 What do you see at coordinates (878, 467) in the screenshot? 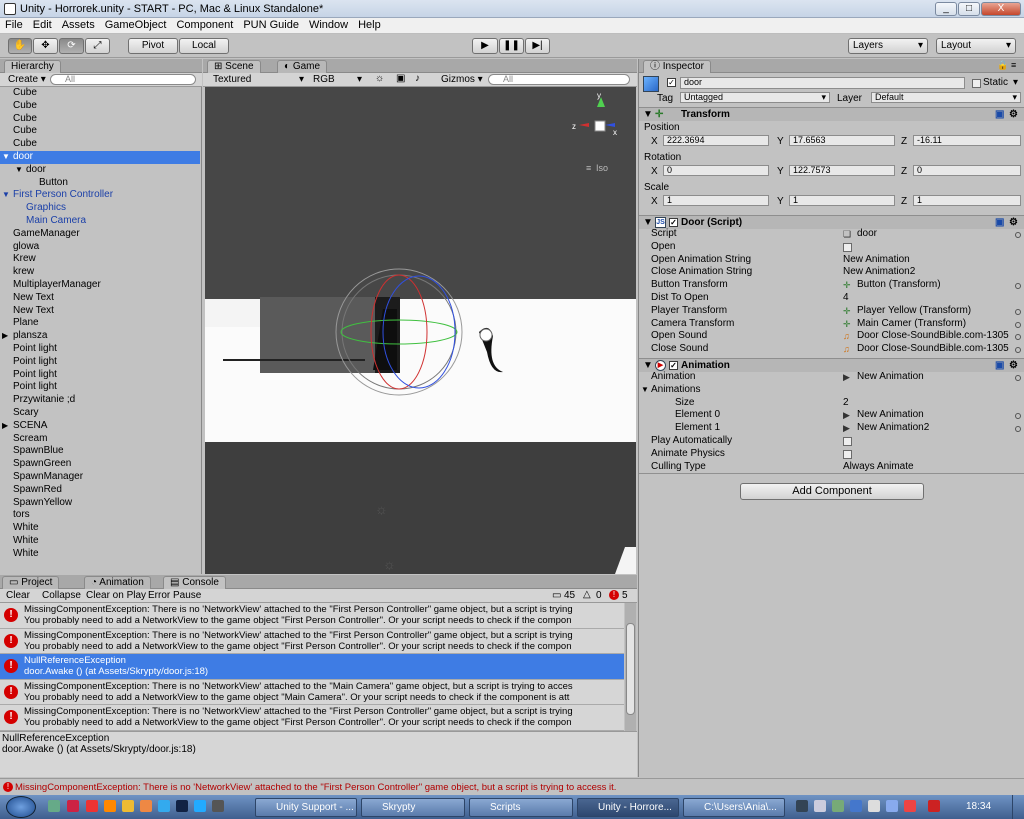
I see `animation-field-value: Always Animate` at bounding box center [878, 467].